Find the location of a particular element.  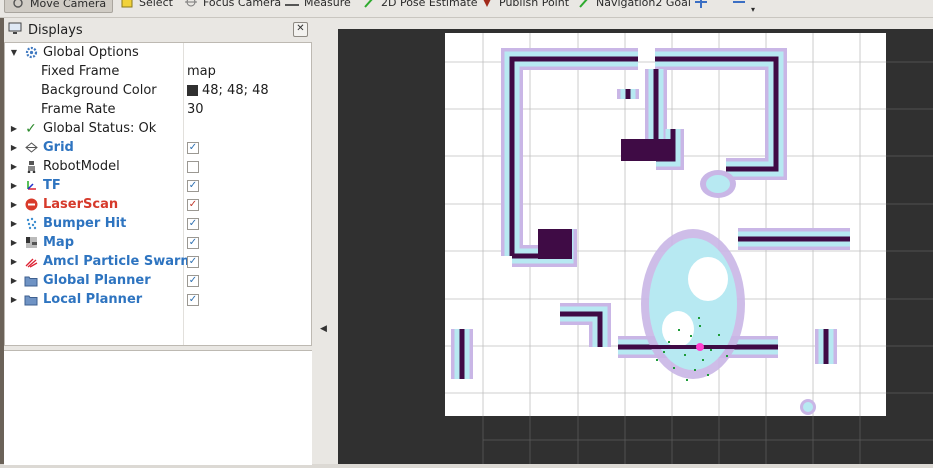

bumper-hit-icon is located at coordinates (31, 224).